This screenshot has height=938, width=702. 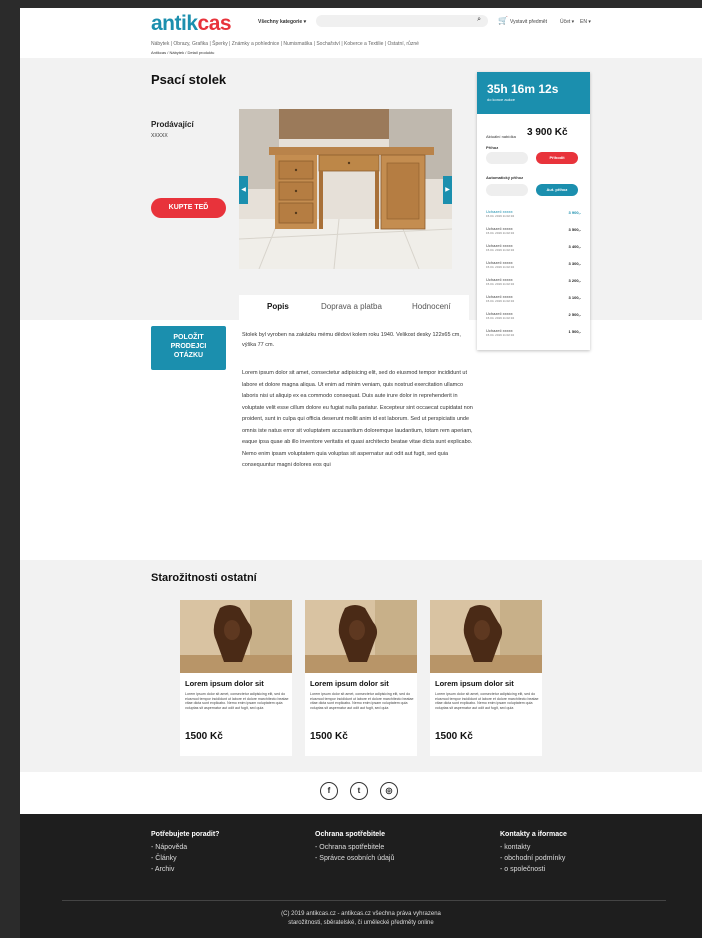 What do you see at coordinates (351, 306) in the screenshot?
I see `tab-shipping: Doprava a platba` at bounding box center [351, 306].